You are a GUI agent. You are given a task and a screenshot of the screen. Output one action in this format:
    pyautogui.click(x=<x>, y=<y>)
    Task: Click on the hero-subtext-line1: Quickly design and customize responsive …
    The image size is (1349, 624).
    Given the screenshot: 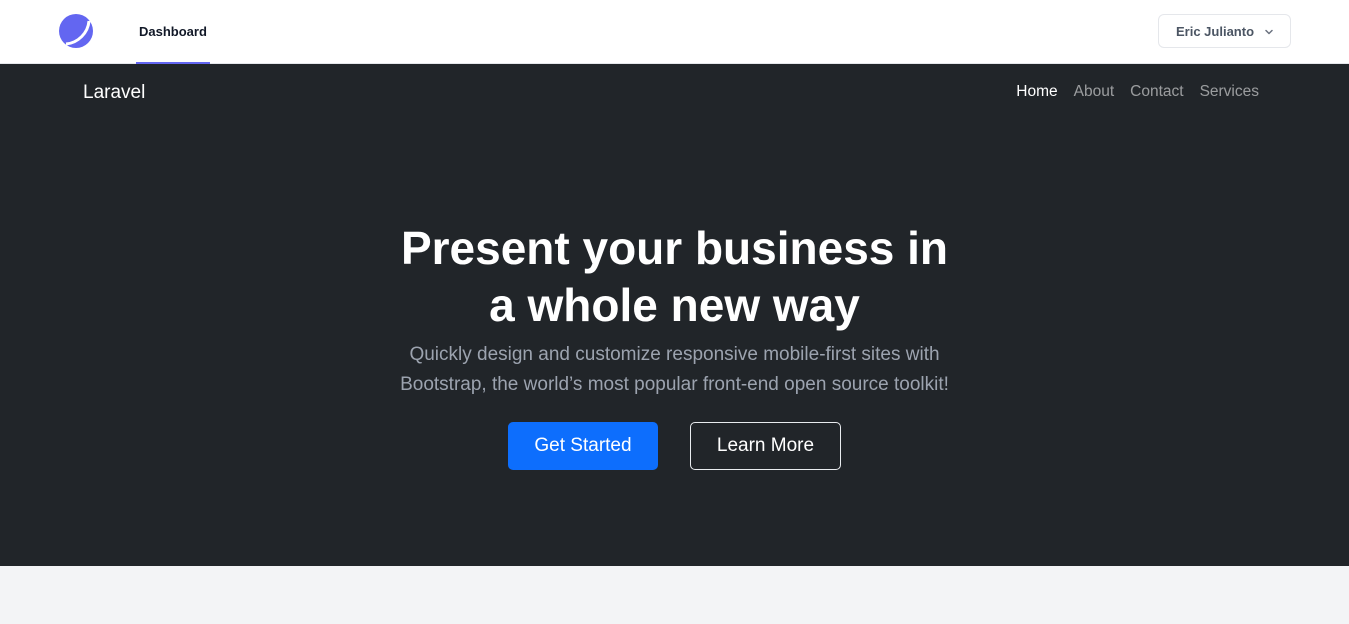 What is the action you would take?
    pyautogui.click(x=674, y=354)
    